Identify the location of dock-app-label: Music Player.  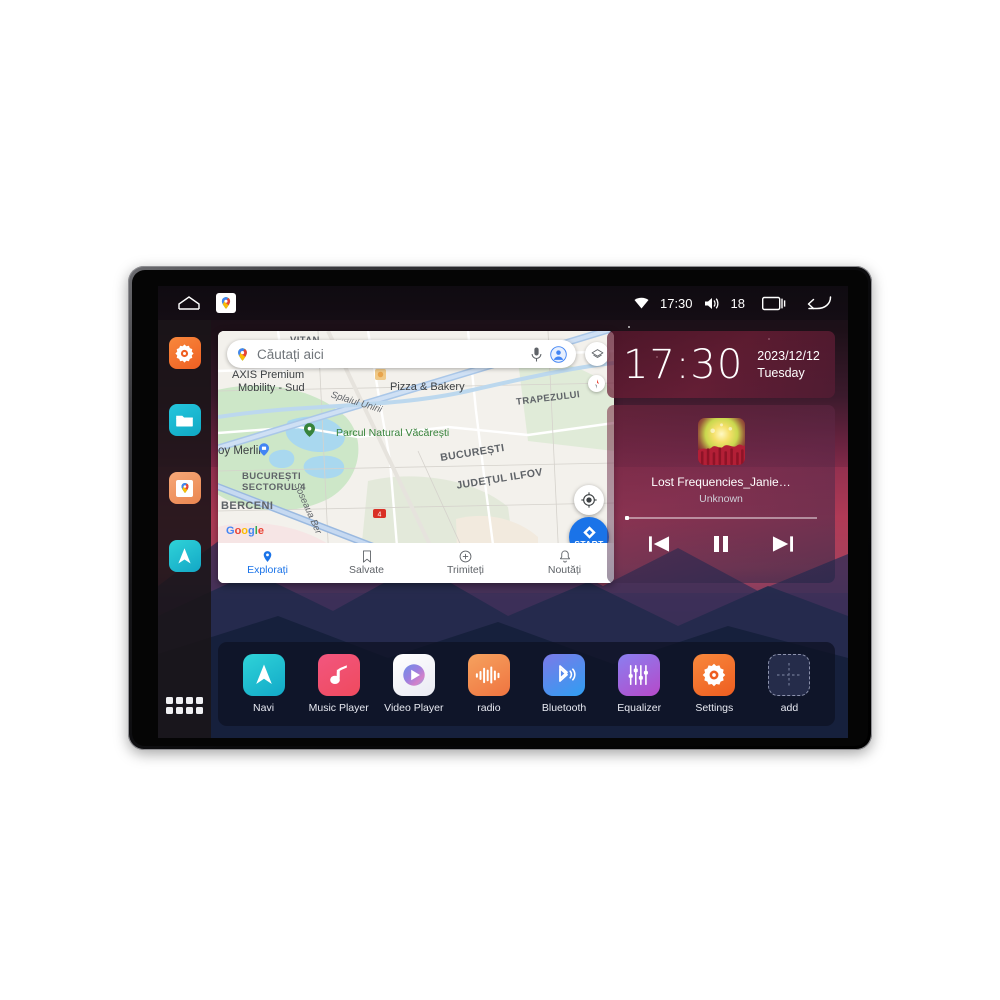
(338, 708).